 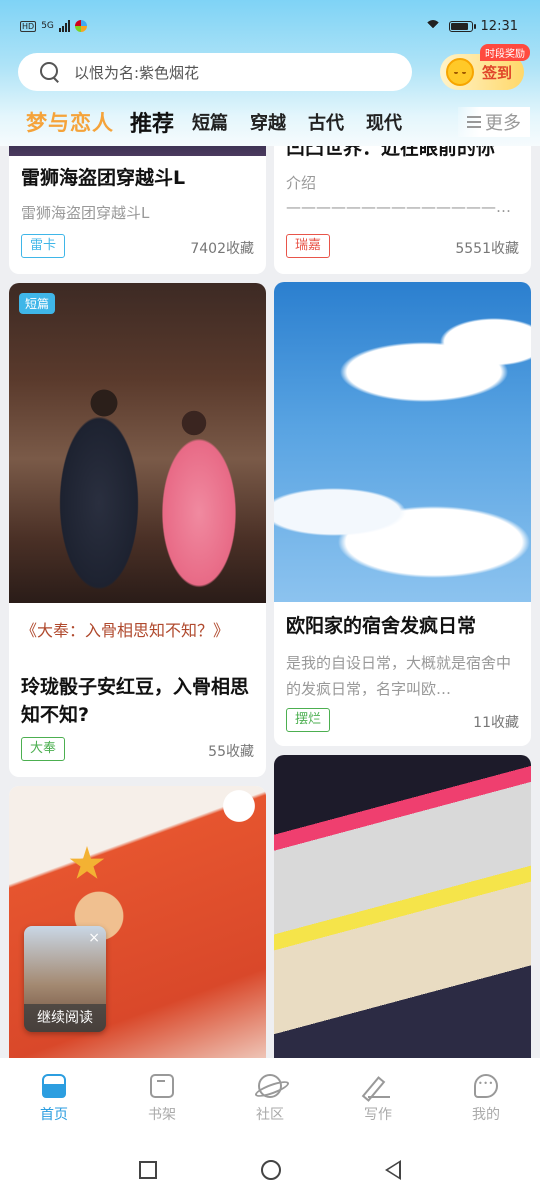 I want to click on story-card, so click(x=402, y=906).